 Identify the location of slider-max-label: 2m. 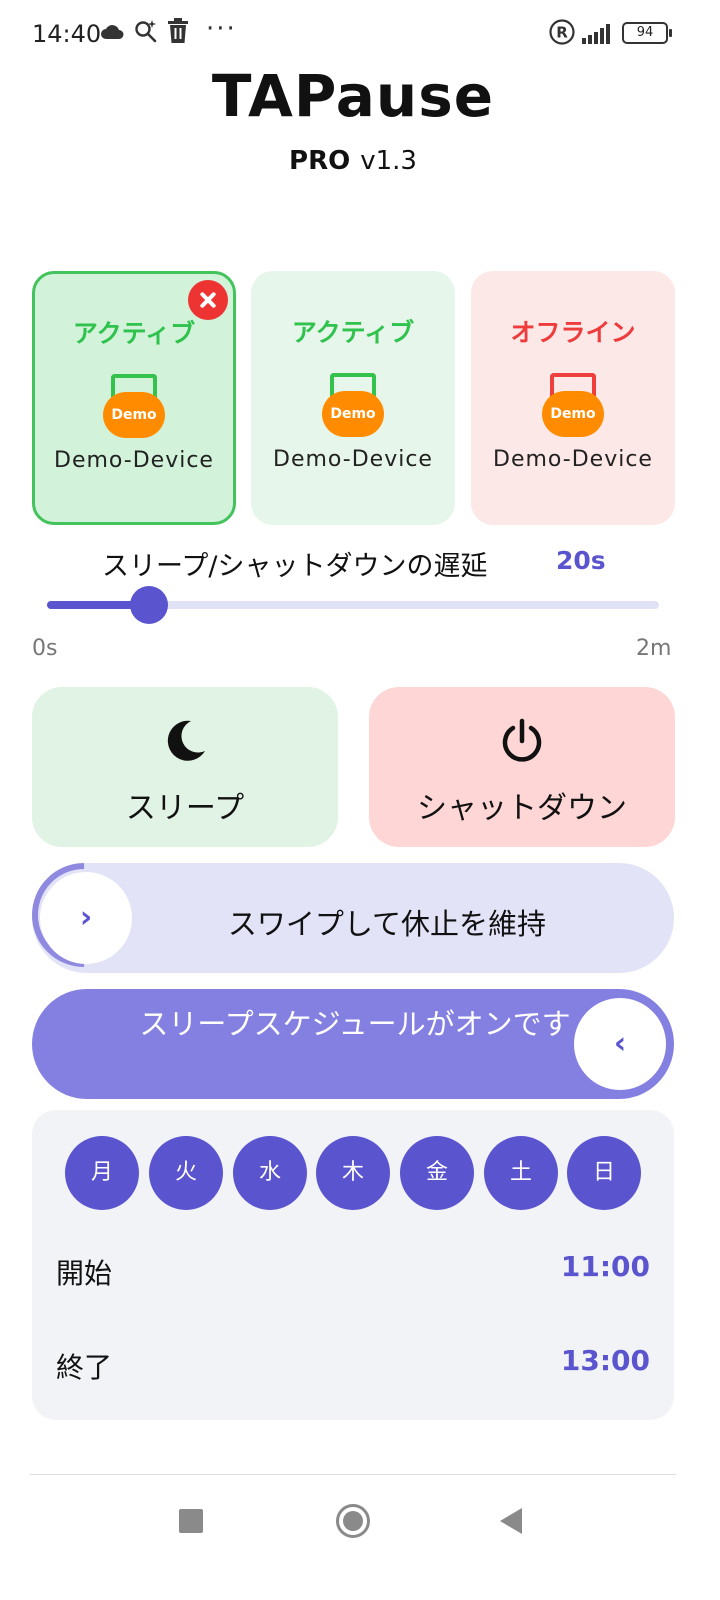
(654, 648).